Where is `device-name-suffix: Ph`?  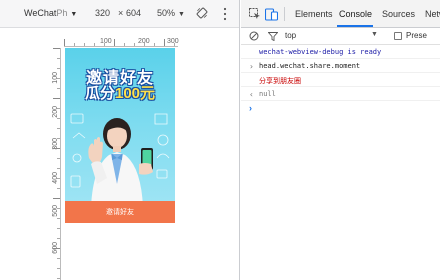
device-name-suffix: Ph is located at coordinates (62, 13).